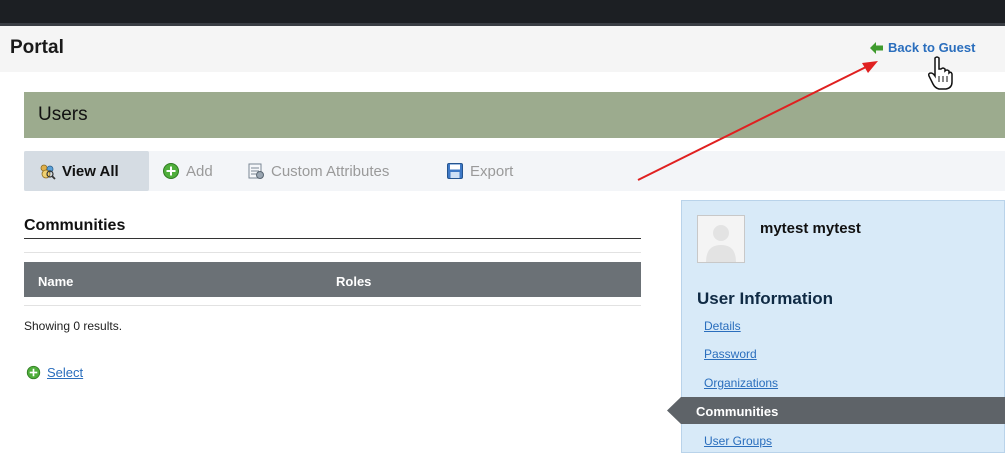 This screenshot has height=453, width=1005. I want to click on column-roles: Roles, so click(353, 281).